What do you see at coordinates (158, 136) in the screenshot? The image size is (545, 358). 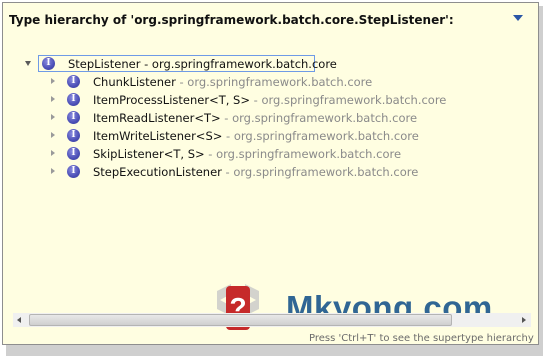 I see `tree-item-label: ItemWriteListener<S>` at bounding box center [158, 136].